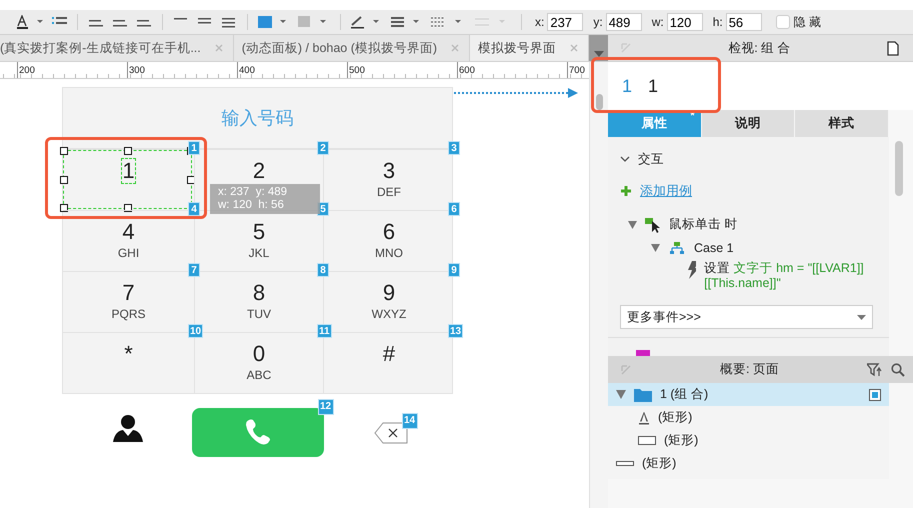 Image resolution: width=913 pixels, height=508 pixels. Describe the element at coordinates (454, 209) in the screenshot. I see `number-badge: 6` at that location.